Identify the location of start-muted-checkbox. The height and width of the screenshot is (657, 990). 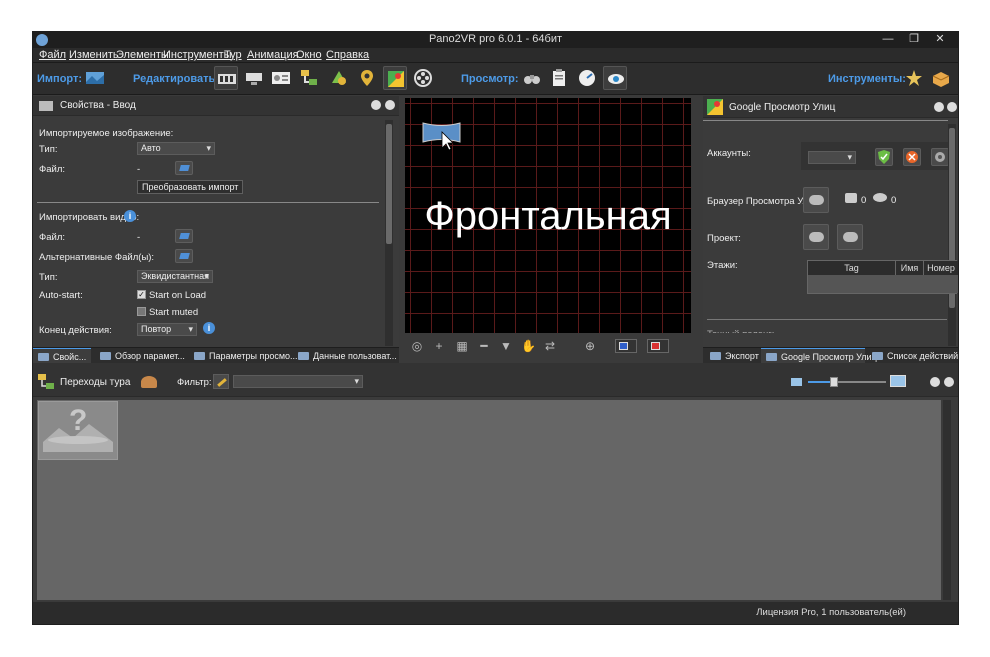
(141, 311).